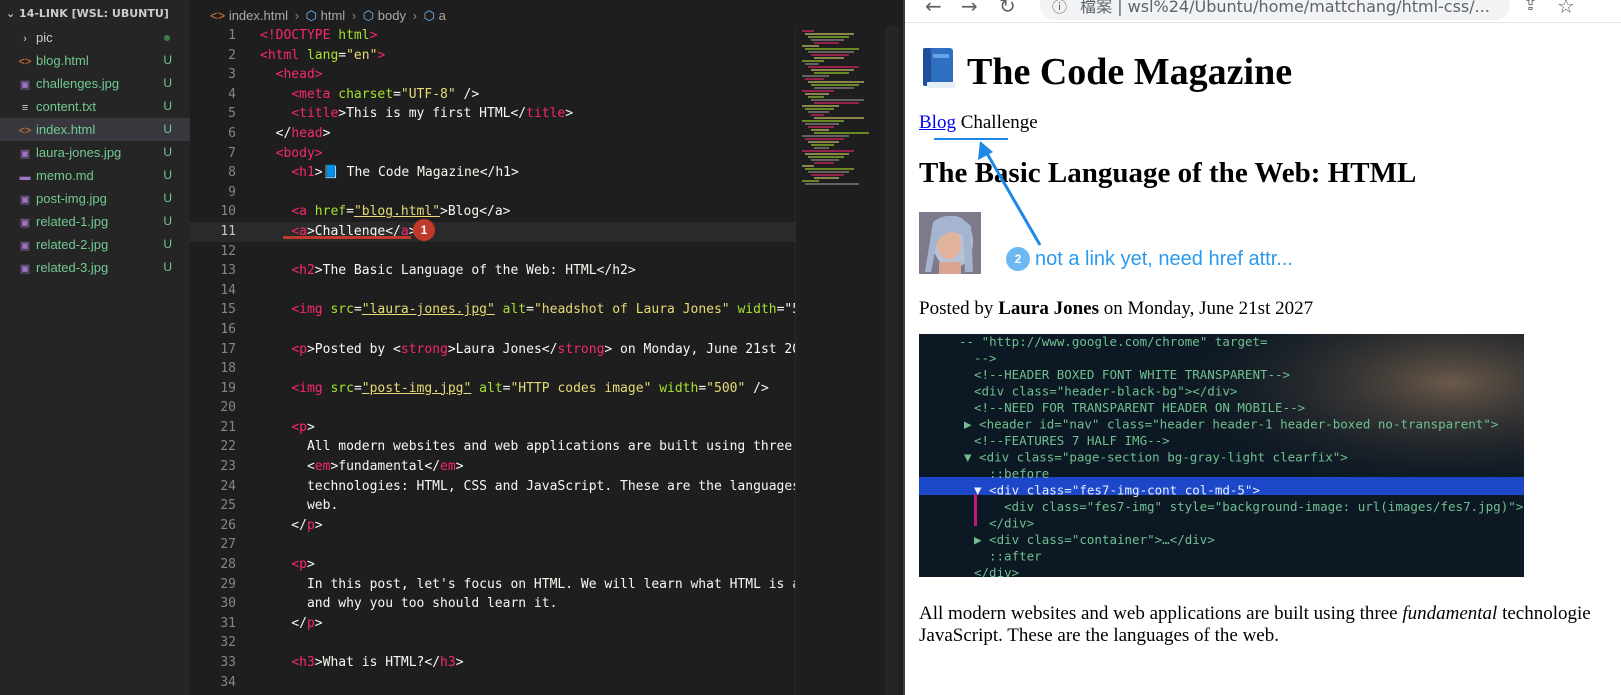 This screenshot has height=695, width=1621. Describe the element at coordinates (232, 192) in the screenshot. I see `line-number: 9` at that location.